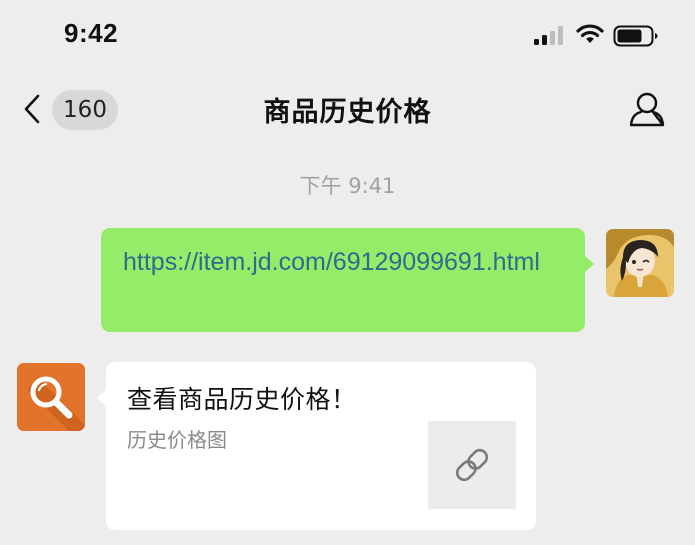 Image resolution: width=695 pixels, height=545 pixels. I want to click on magnifier-icon, so click(51, 397).